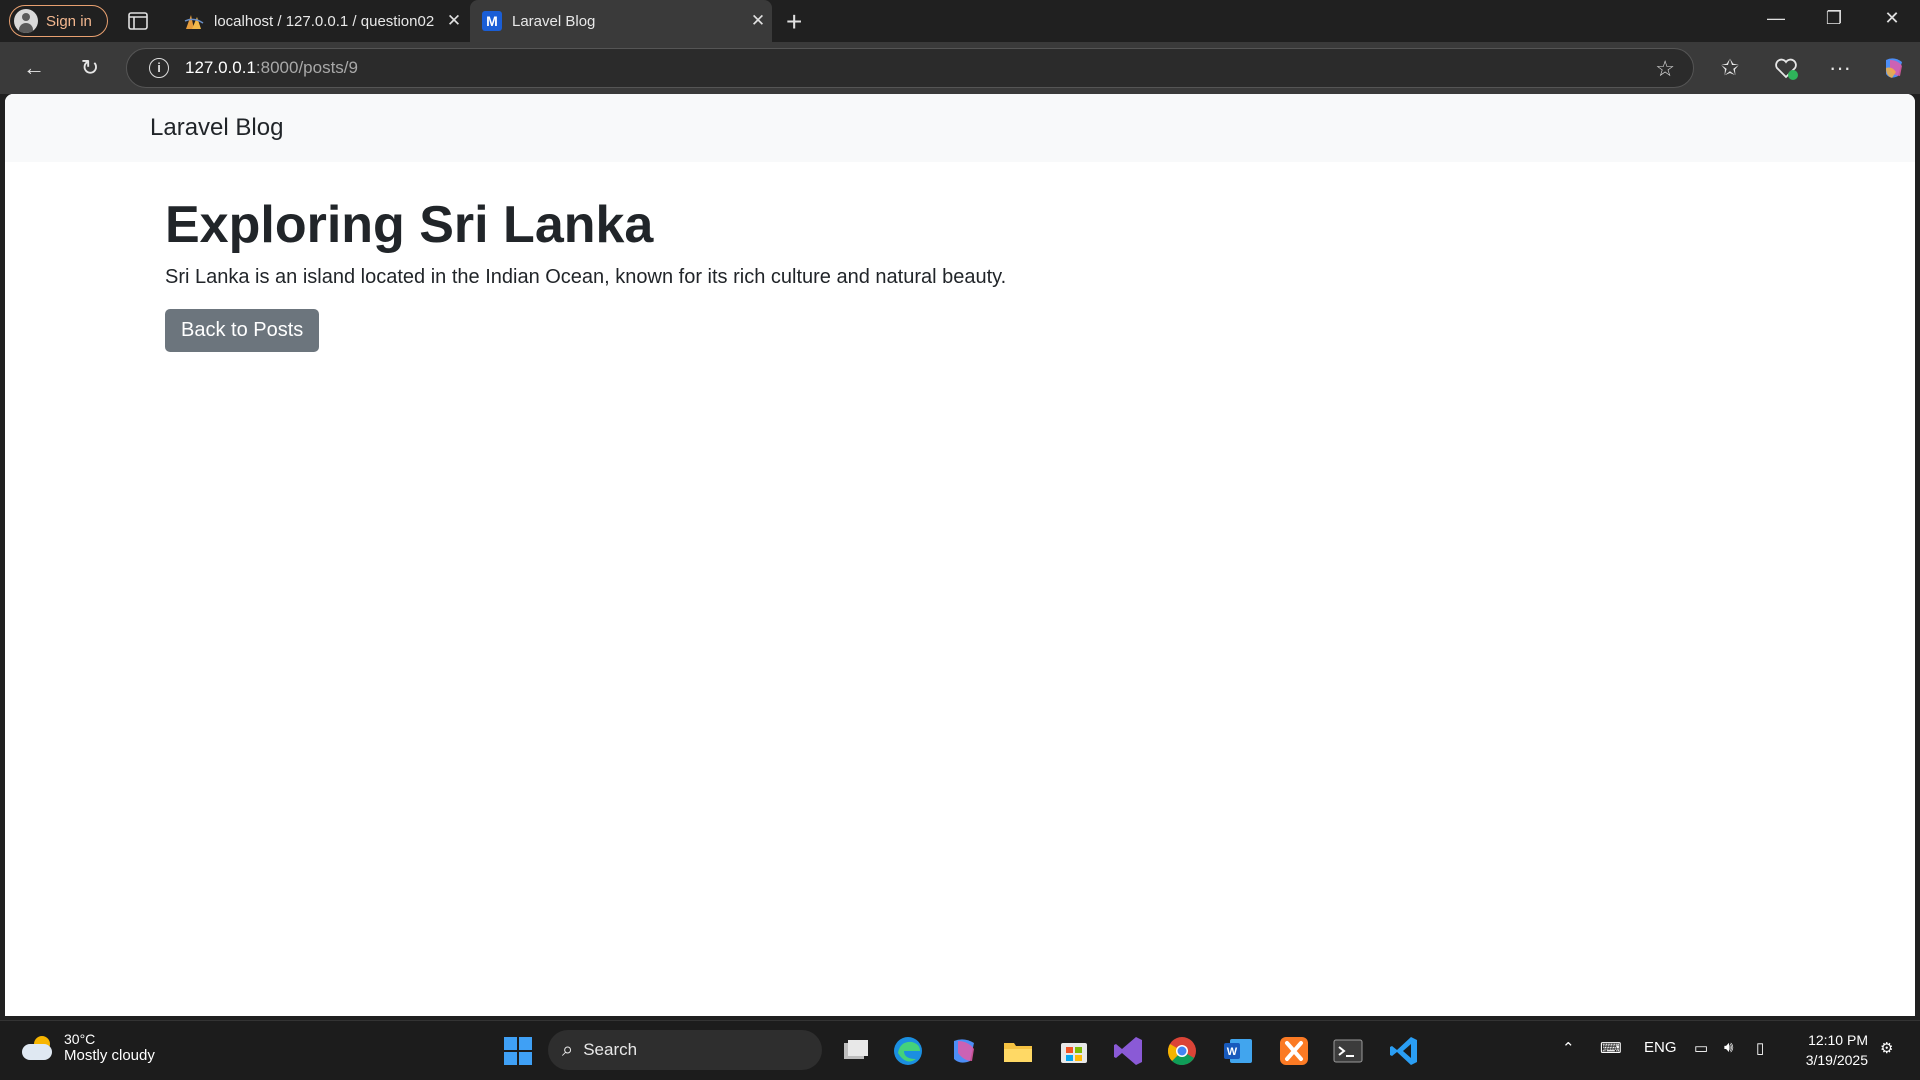 The image size is (1920, 1080). What do you see at coordinates (194, 22) in the screenshot?
I see `phpmyadmin-icon` at bounding box center [194, 22].